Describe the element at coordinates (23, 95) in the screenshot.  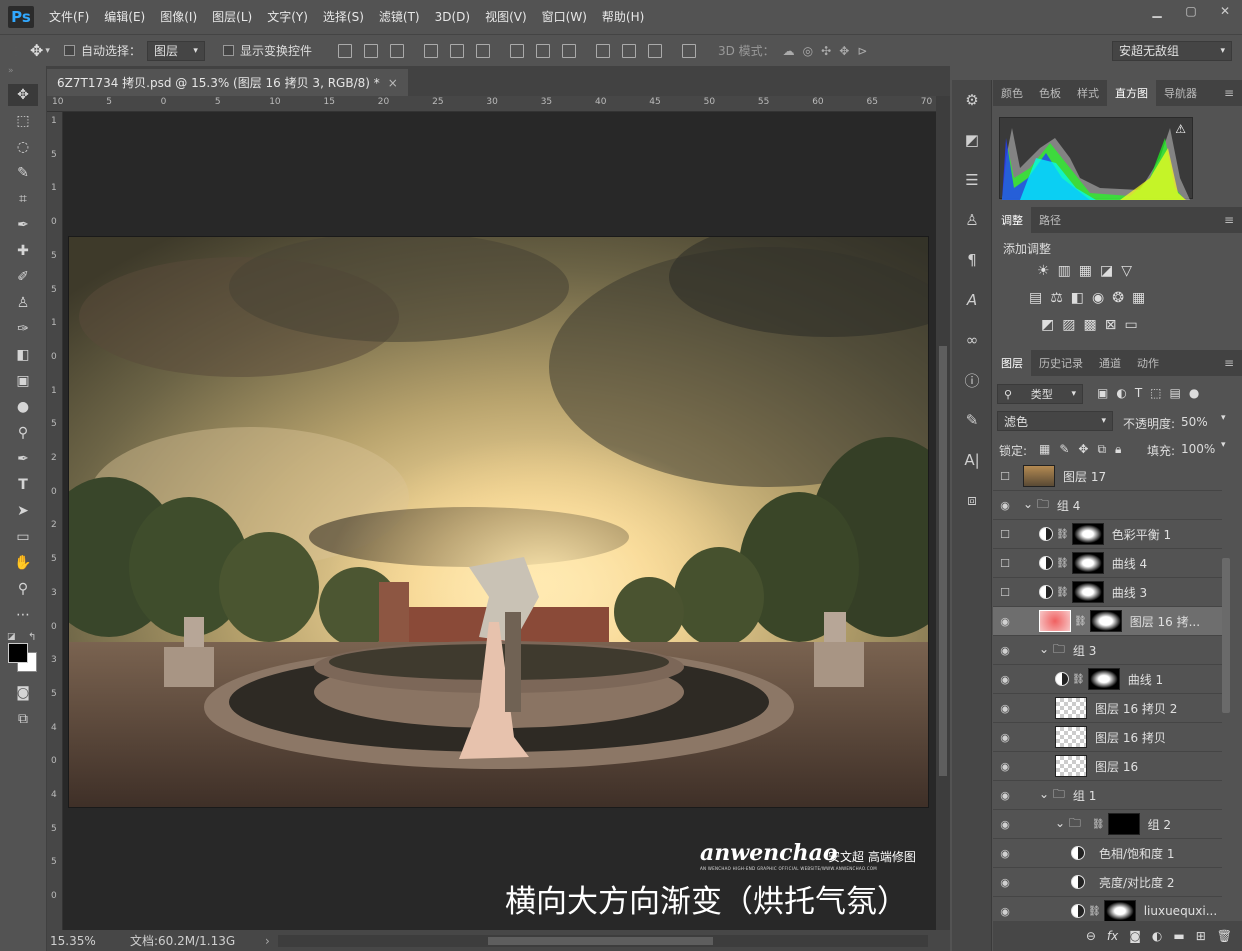
I see `move-tool-icon: ✥` at that location.